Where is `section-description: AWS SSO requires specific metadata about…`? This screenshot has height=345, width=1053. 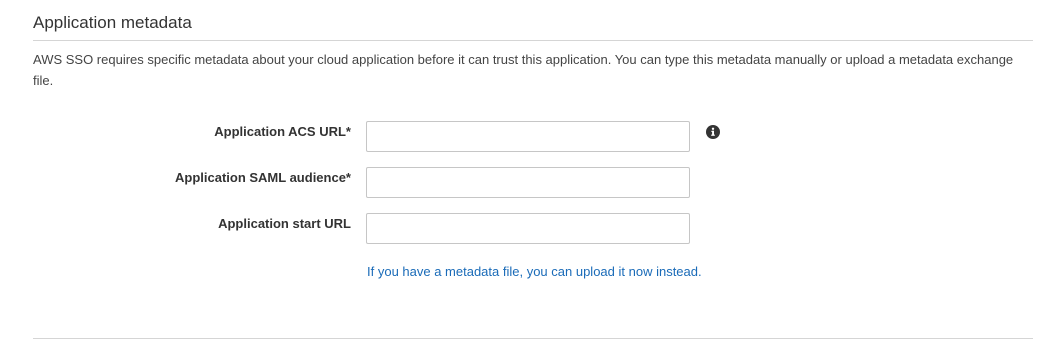 section-description: AWS SSO requires specific metadata about… is located at coordinates (523, 70).